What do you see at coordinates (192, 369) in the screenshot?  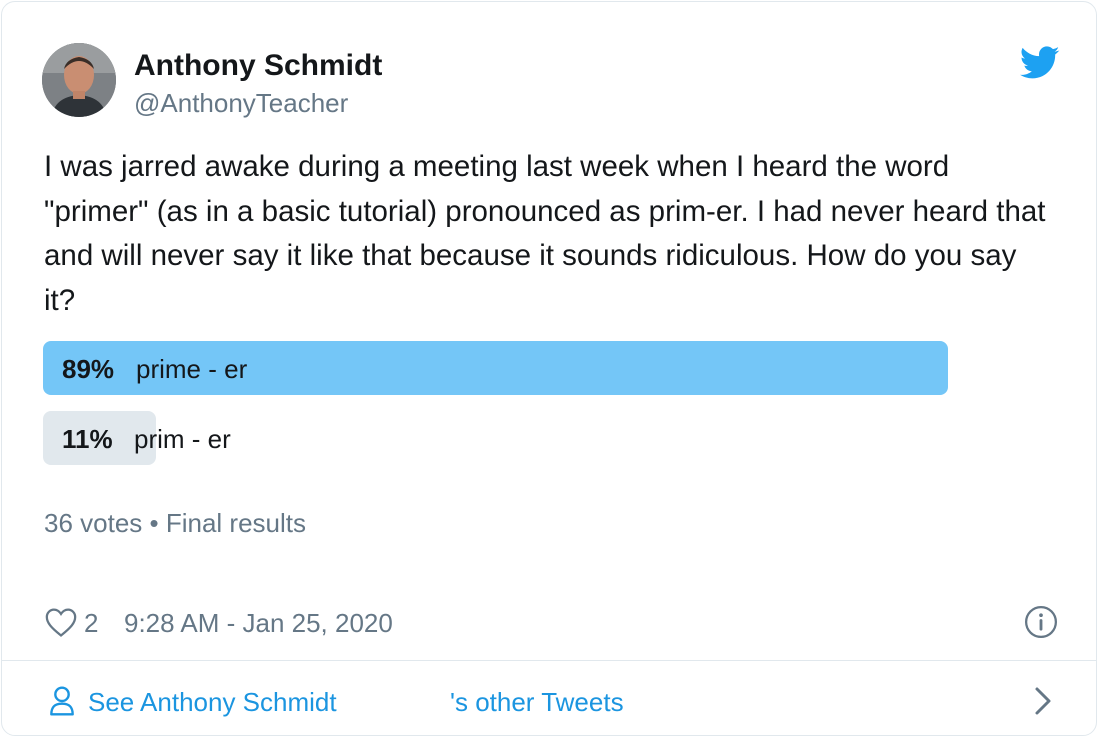 I see `poll-option-1-label: prime - er` at bounding box center [192, 369].